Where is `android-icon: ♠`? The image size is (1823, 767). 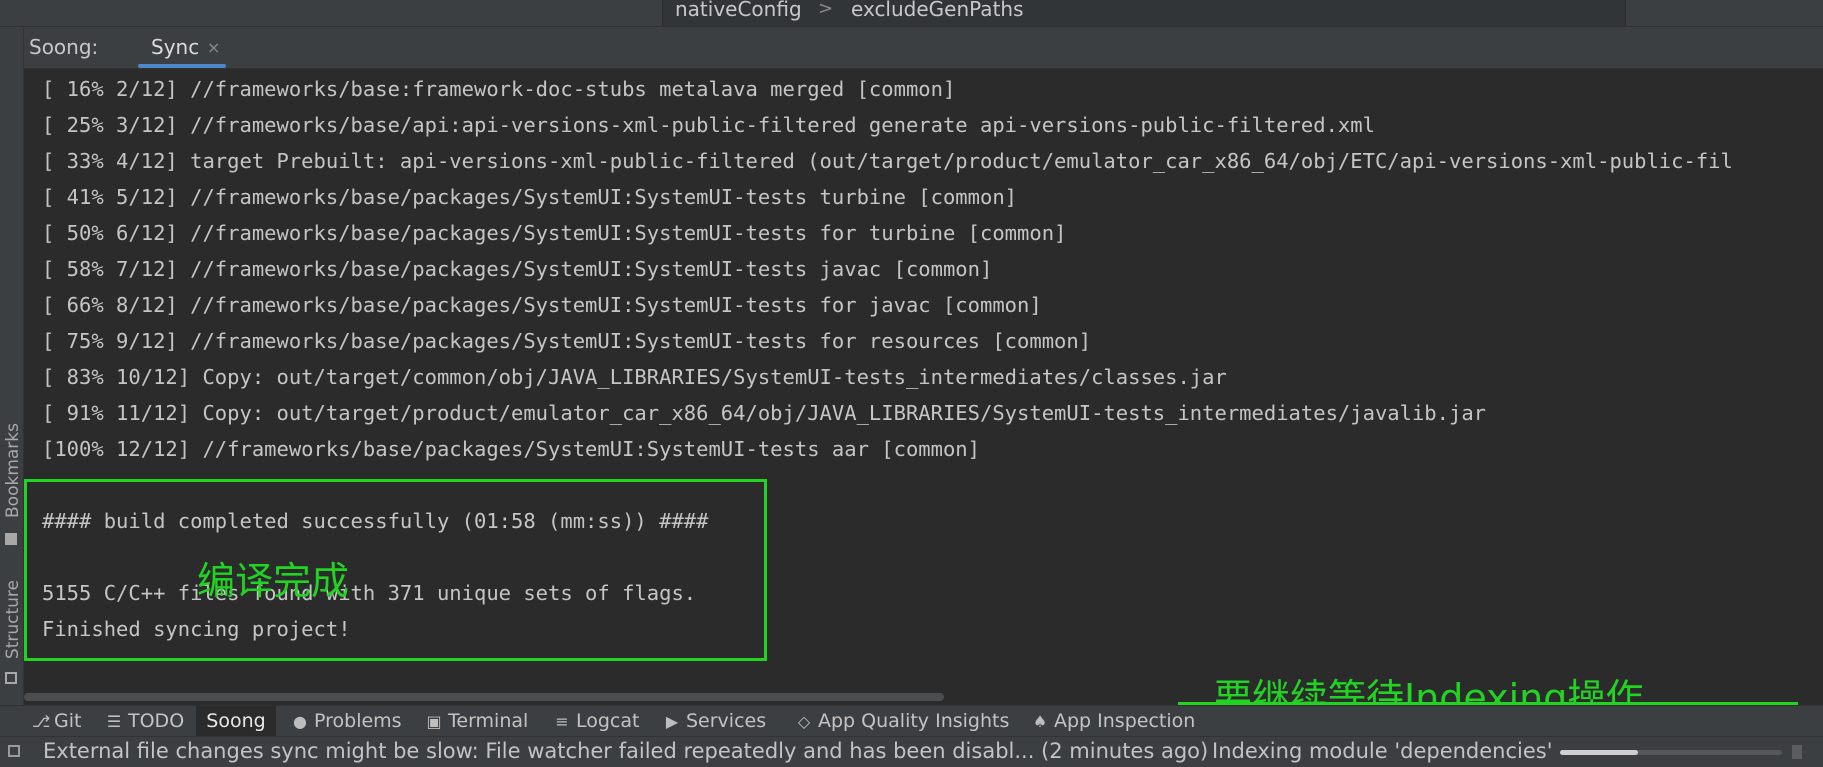 android-icon: ♠ is located at coordinates (1040, 721).